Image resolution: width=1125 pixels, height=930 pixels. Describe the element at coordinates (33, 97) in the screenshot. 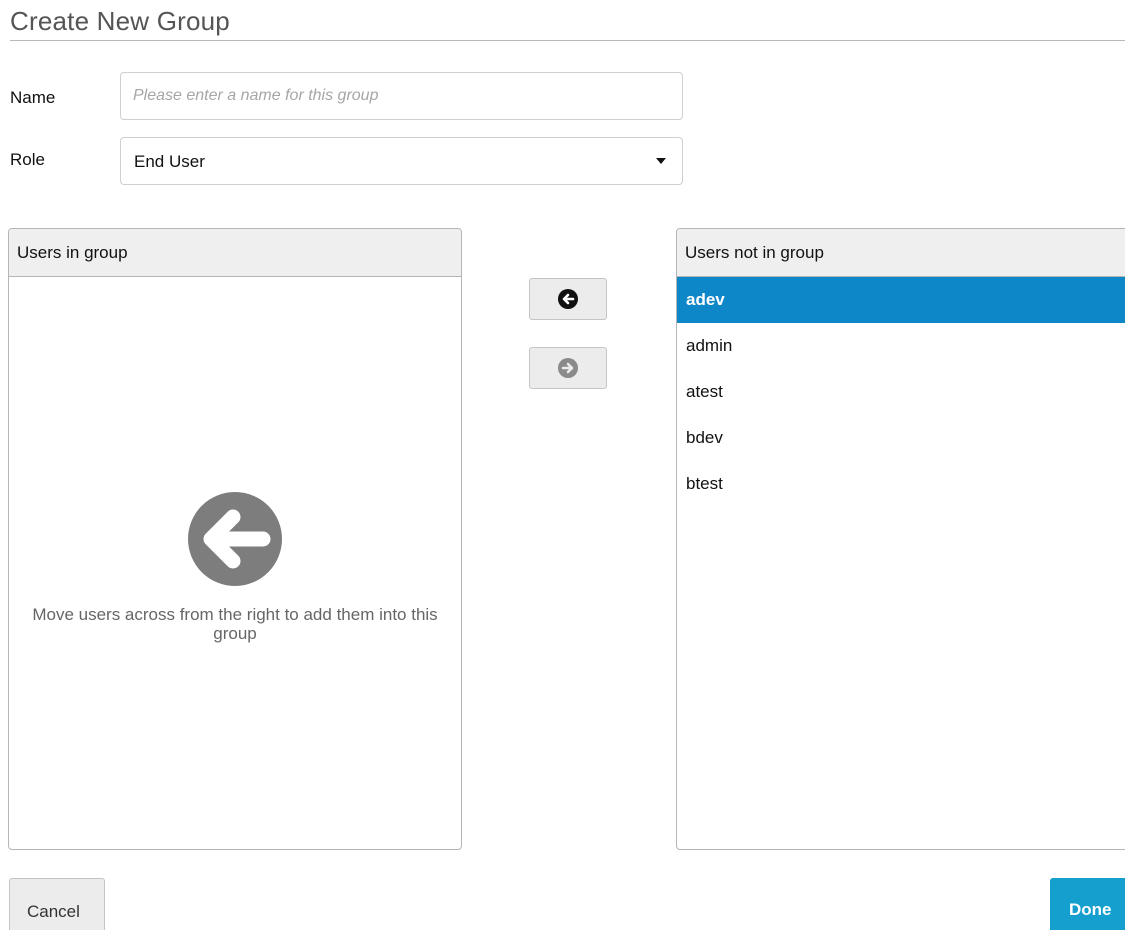

I see `name-label: Name` at that location.